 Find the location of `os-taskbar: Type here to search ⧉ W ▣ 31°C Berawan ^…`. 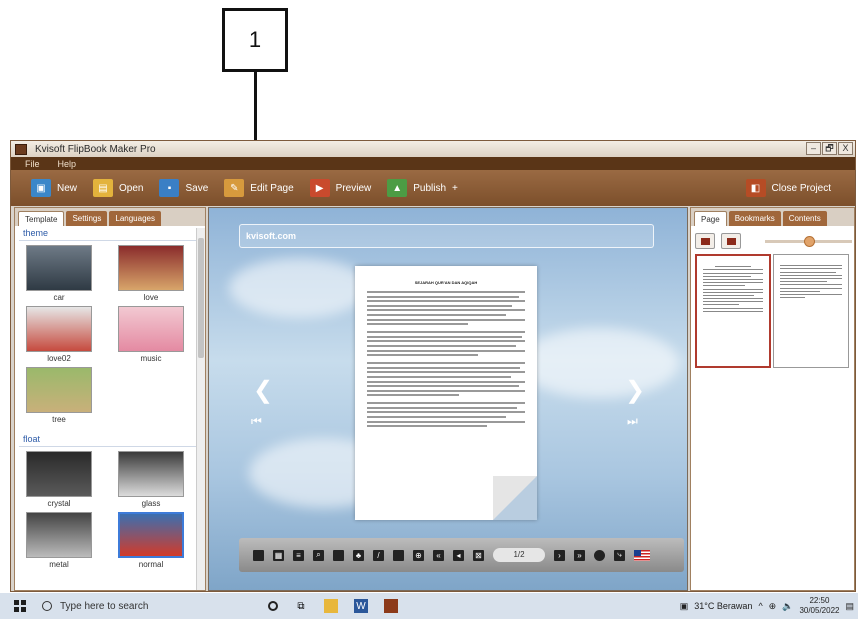

os-taskbar: Type here to search ⧉ W ▣ 31°C Berawan ^… is located at coordinates (429, 606).